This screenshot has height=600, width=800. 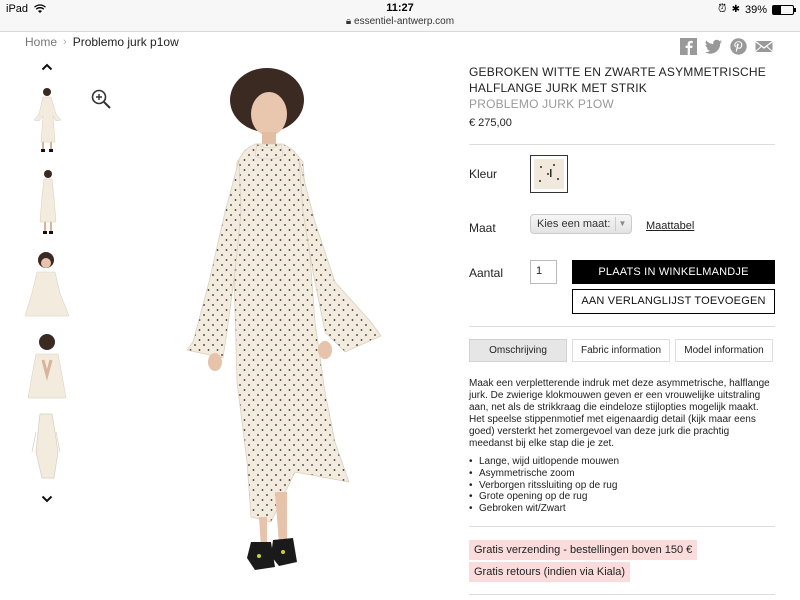 I want to click on battery-icon, so click(x=784, y=9).